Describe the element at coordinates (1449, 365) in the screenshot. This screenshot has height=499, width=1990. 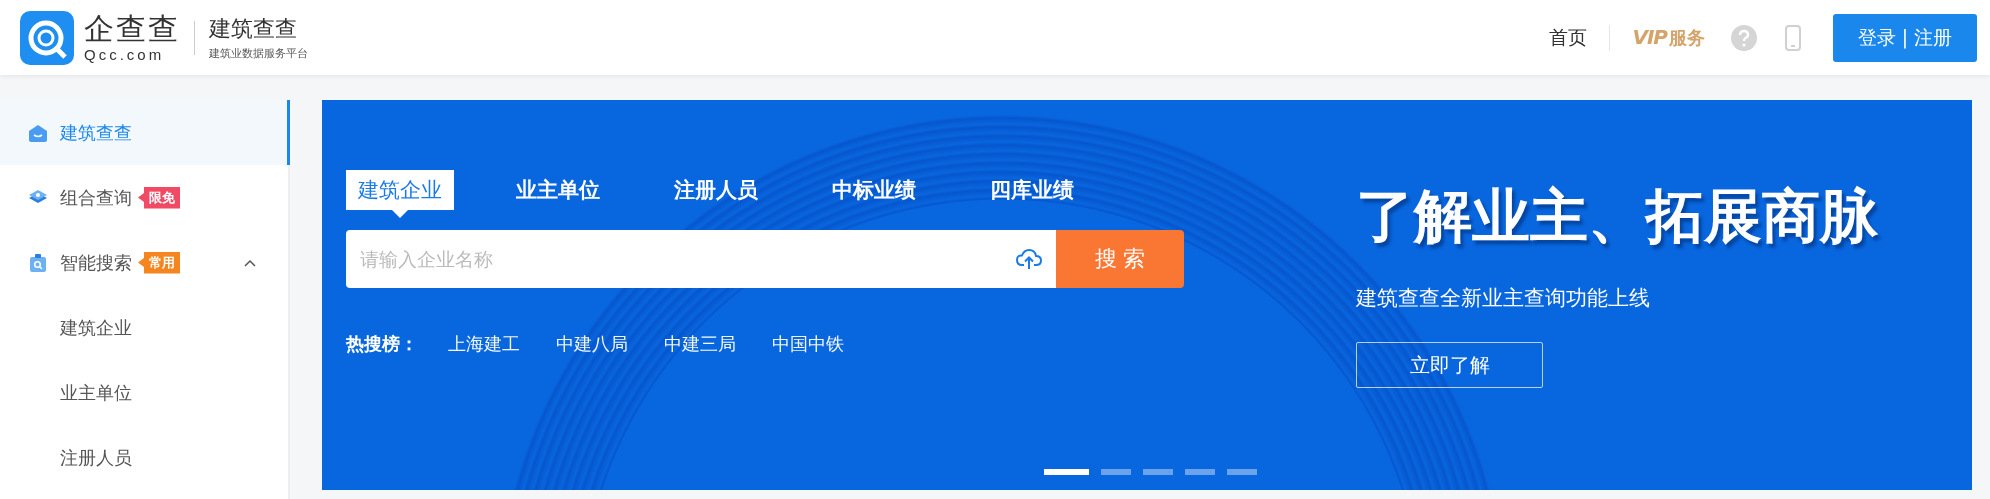
I see `learn-more-button: 立即了解` at that location.